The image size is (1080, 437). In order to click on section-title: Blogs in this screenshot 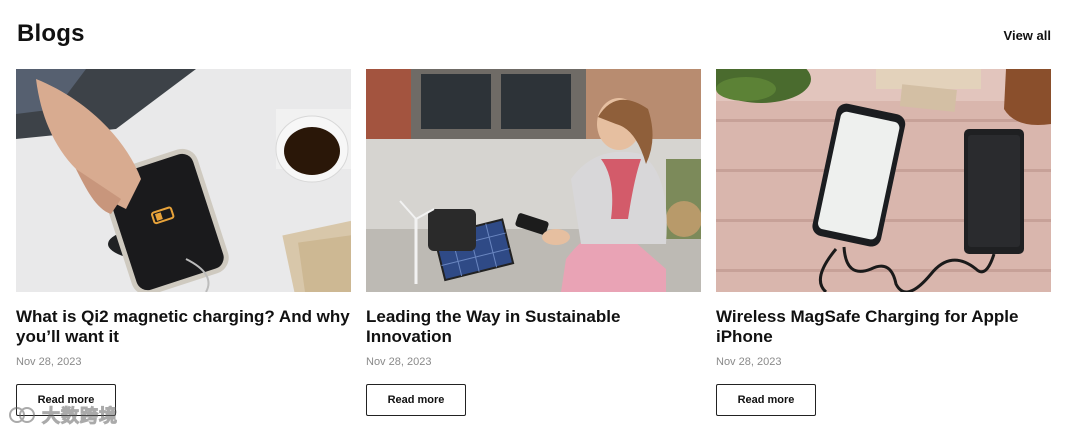, I will do `click(51, 33)`.